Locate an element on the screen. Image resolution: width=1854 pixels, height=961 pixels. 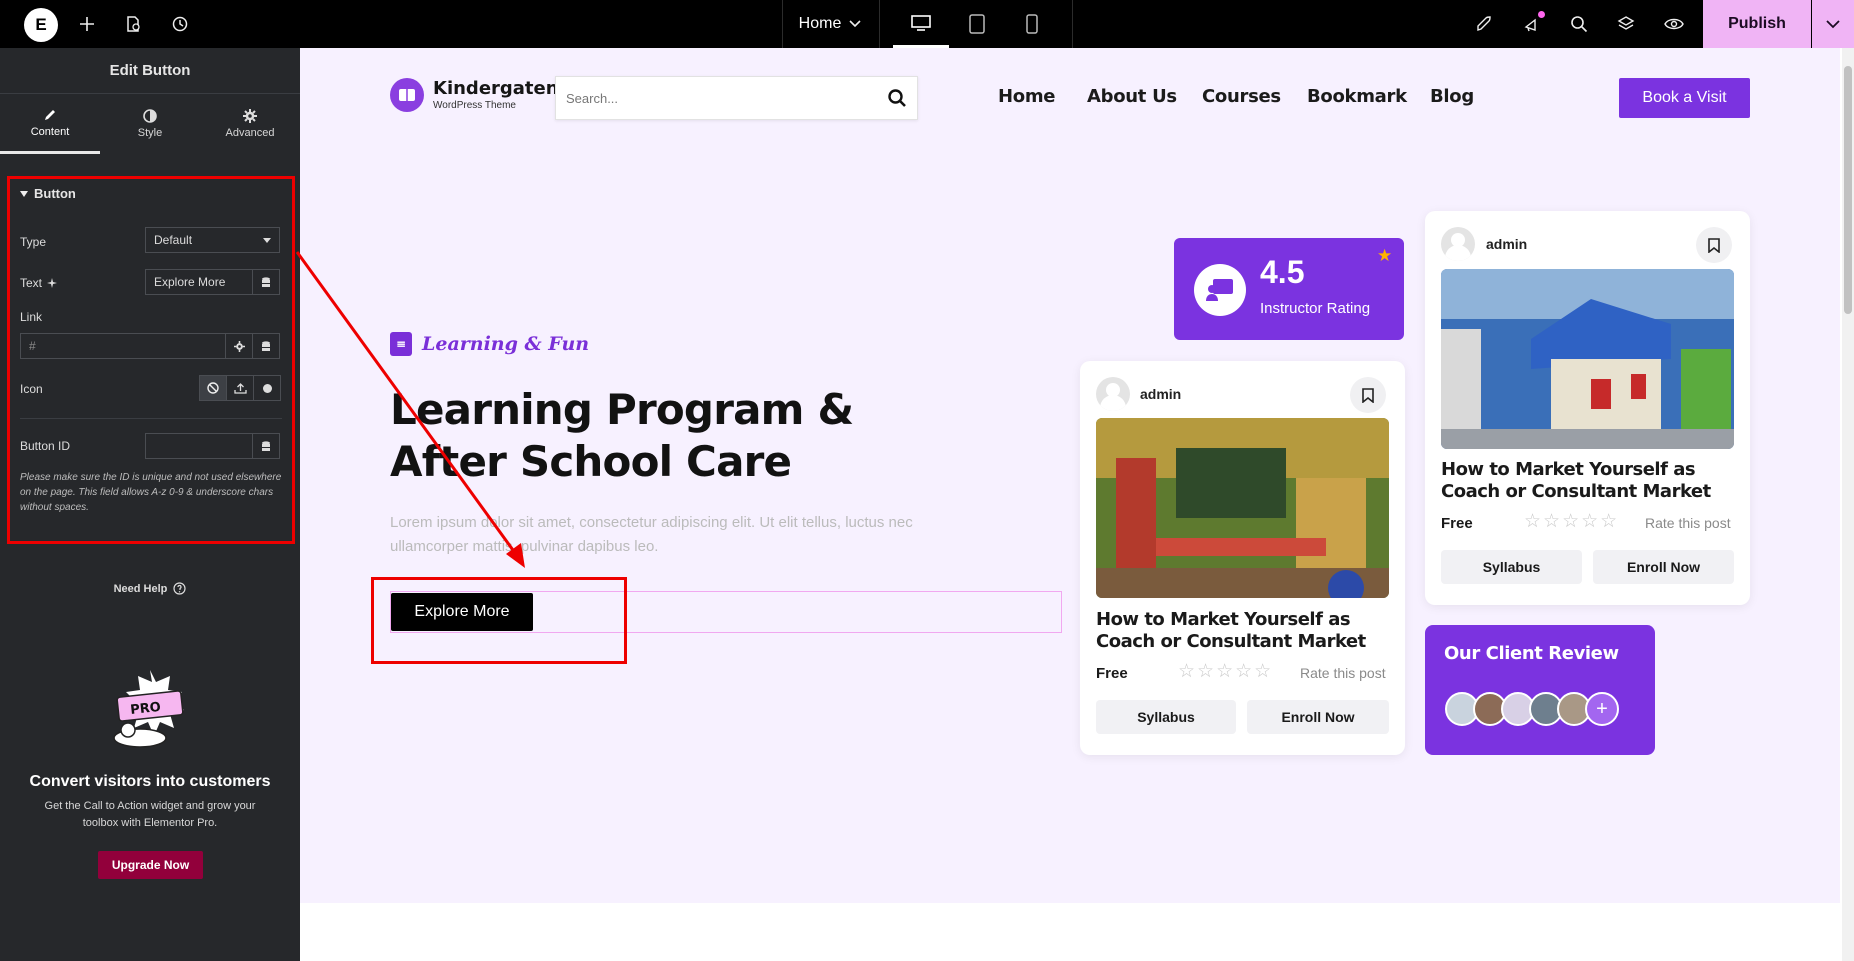
upload-svg-icon is located at coordinates (240, 388).